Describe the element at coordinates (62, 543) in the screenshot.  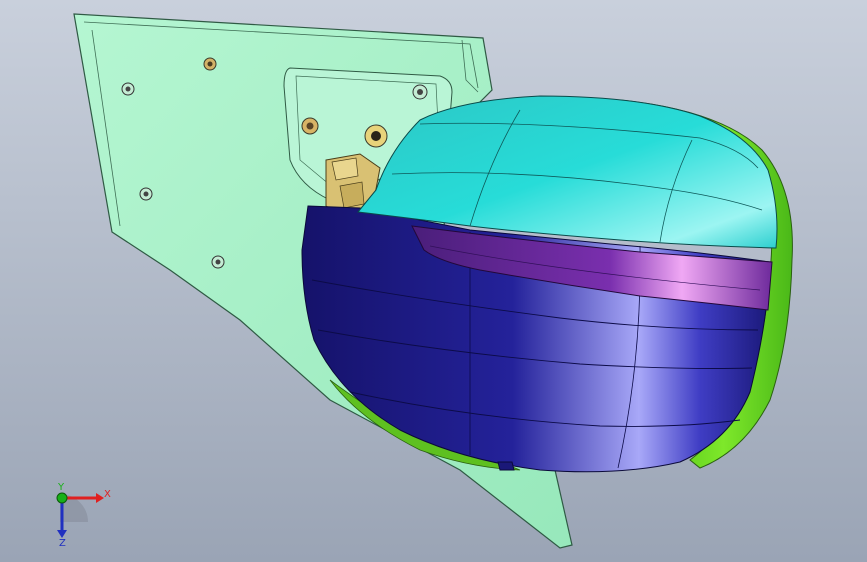
I see `z-axis-label: Z` at that location.